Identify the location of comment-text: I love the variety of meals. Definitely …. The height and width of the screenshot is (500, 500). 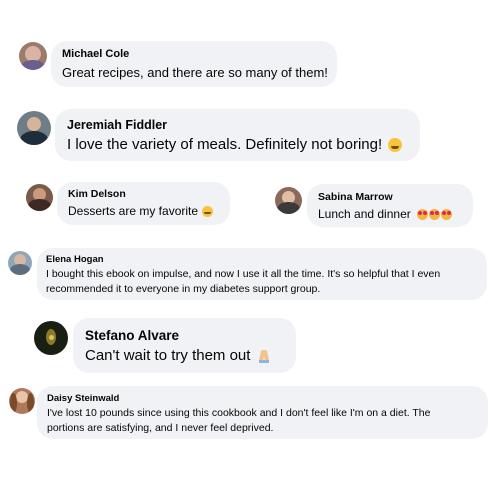
(225, 144).